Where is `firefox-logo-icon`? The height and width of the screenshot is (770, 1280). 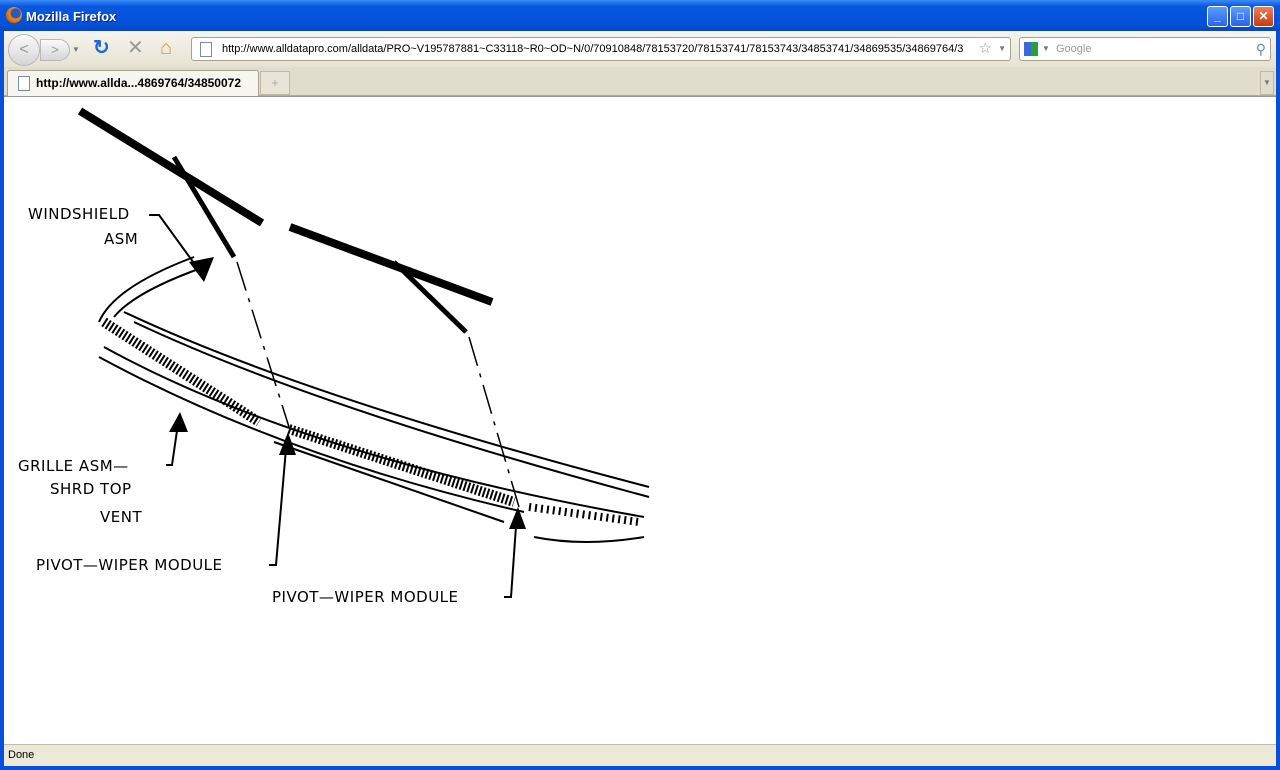
firefox-logo-icon is located at coordinates (14, 15).